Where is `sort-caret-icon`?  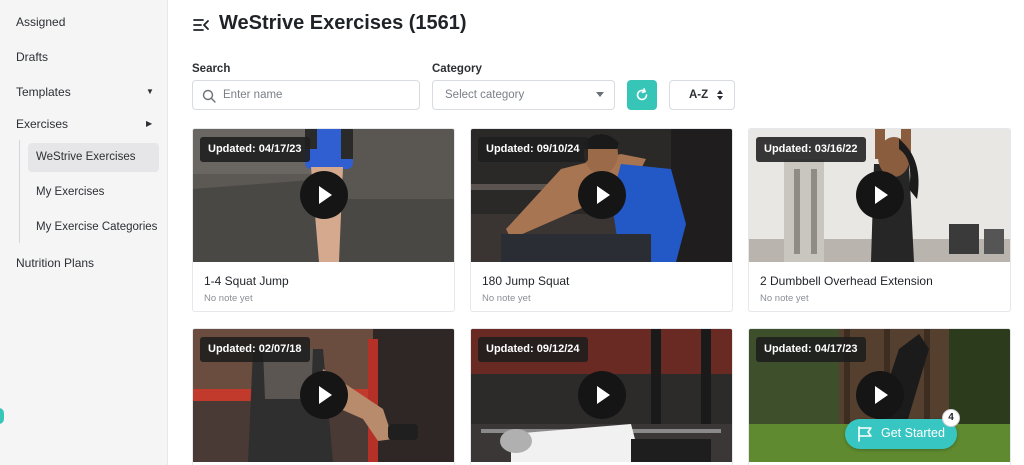 sort-caret-icon is located at coordinates (720, 95).